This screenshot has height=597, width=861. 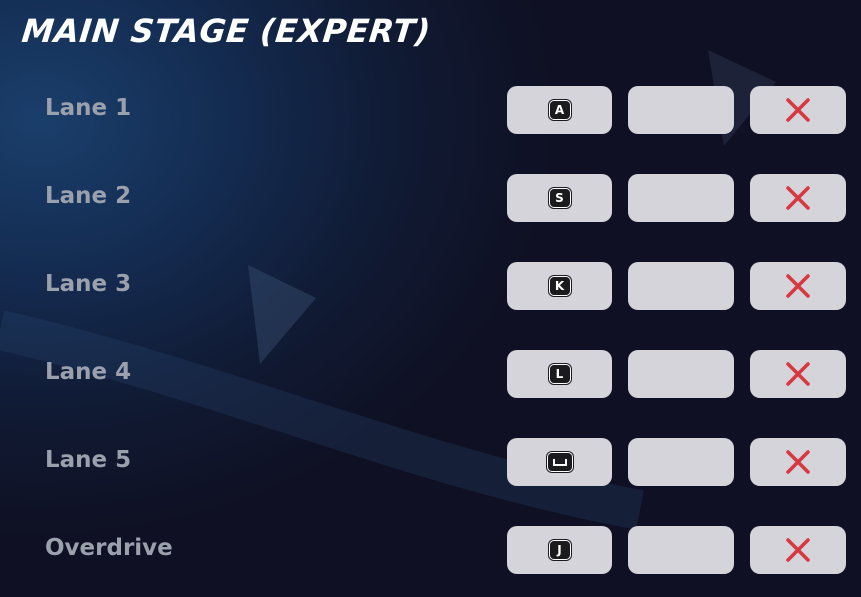 I want to click on keycap: L, so click(x=559, y=374).